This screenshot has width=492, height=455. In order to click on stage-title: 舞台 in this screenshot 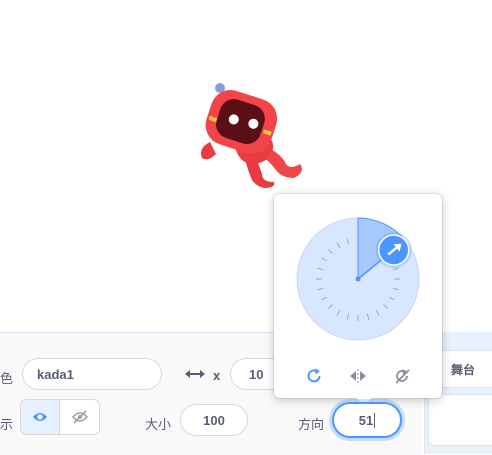, I will do `click(463, 369)`.